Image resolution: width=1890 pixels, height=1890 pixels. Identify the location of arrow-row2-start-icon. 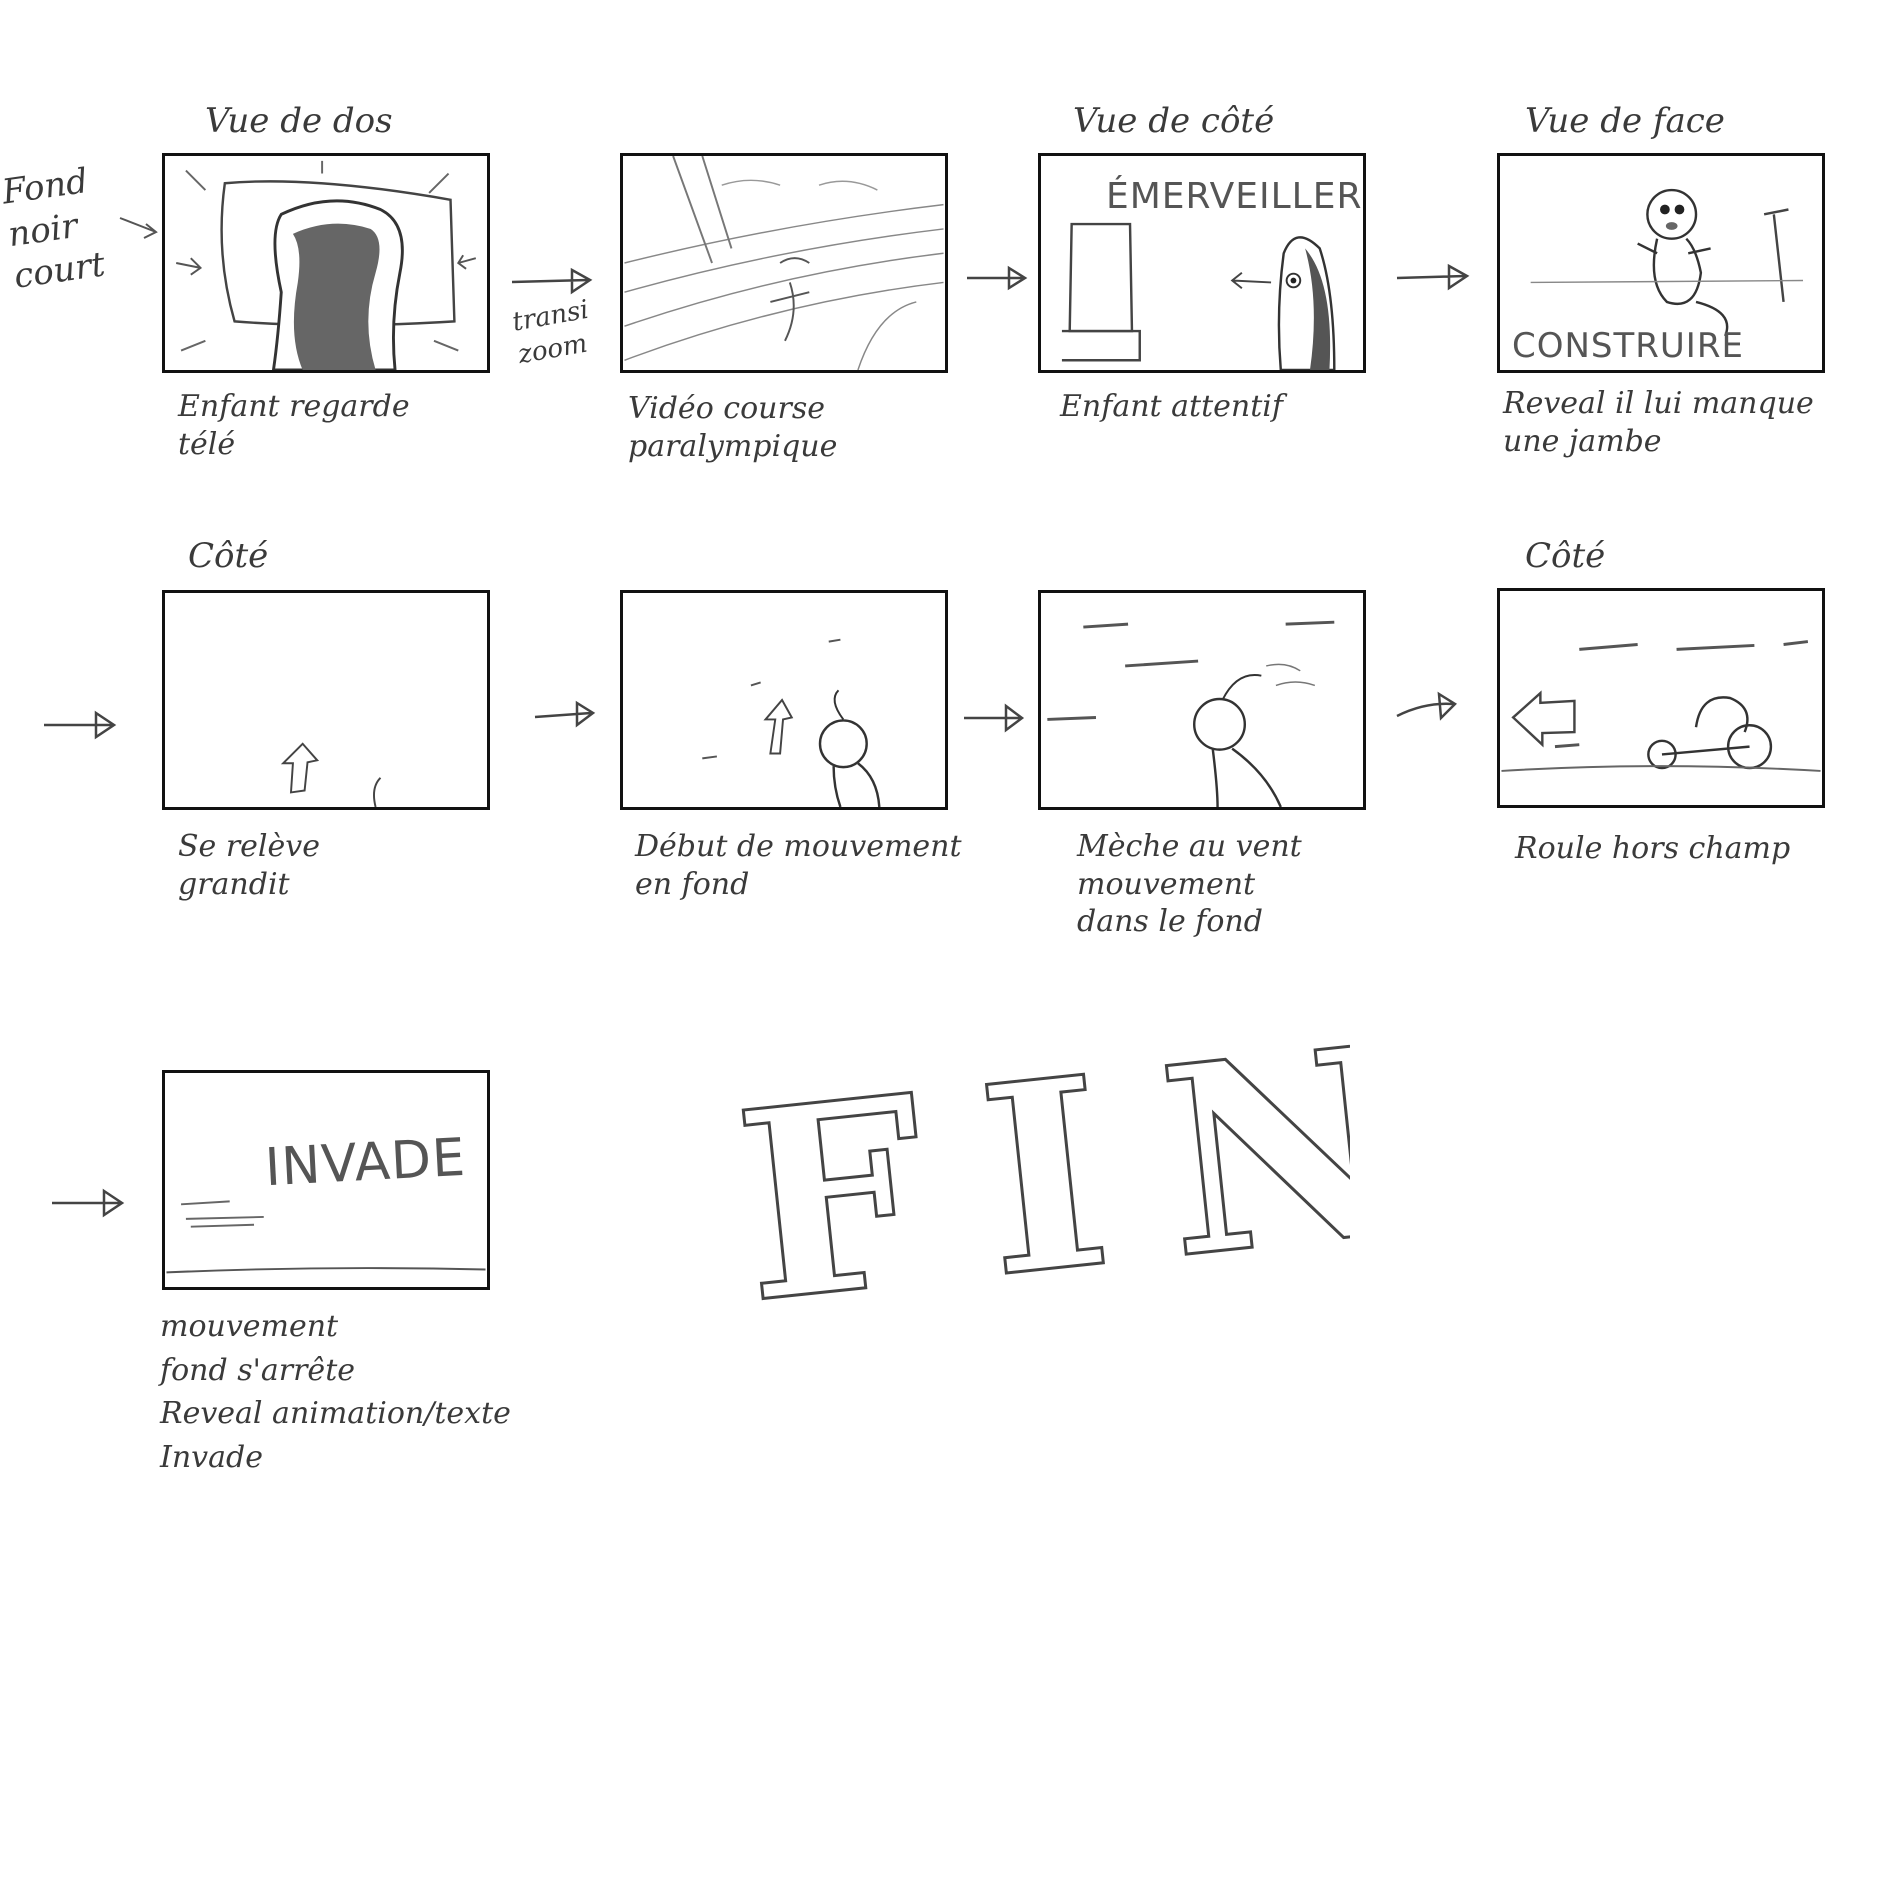
(80, 725).